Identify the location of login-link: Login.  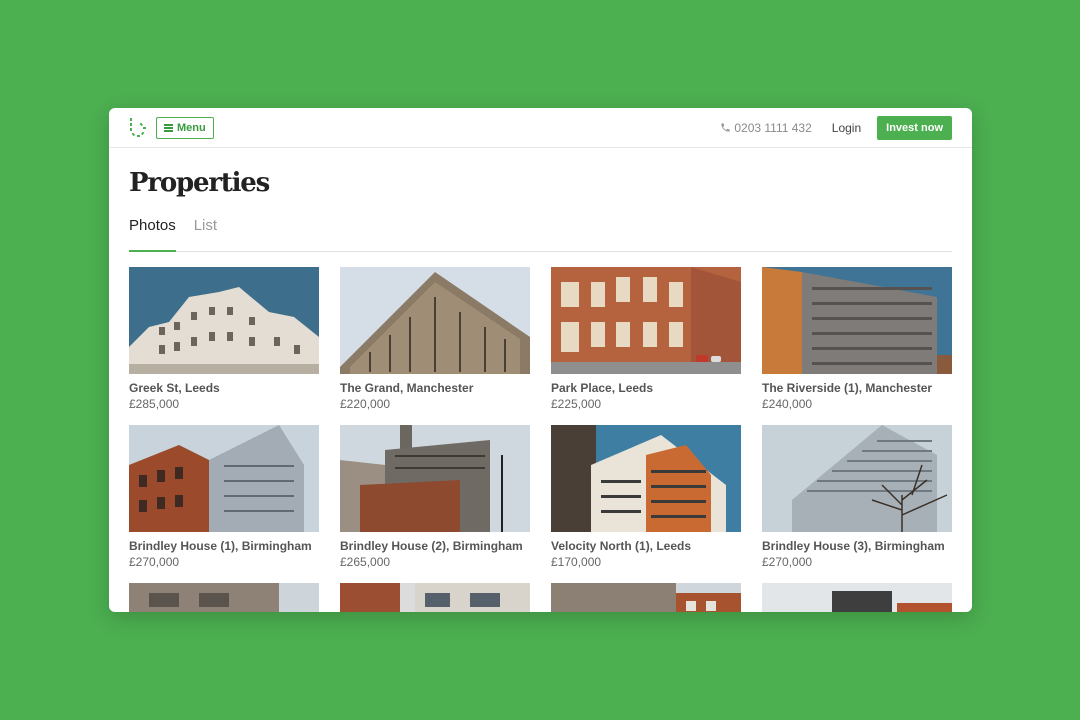
(846, 128).